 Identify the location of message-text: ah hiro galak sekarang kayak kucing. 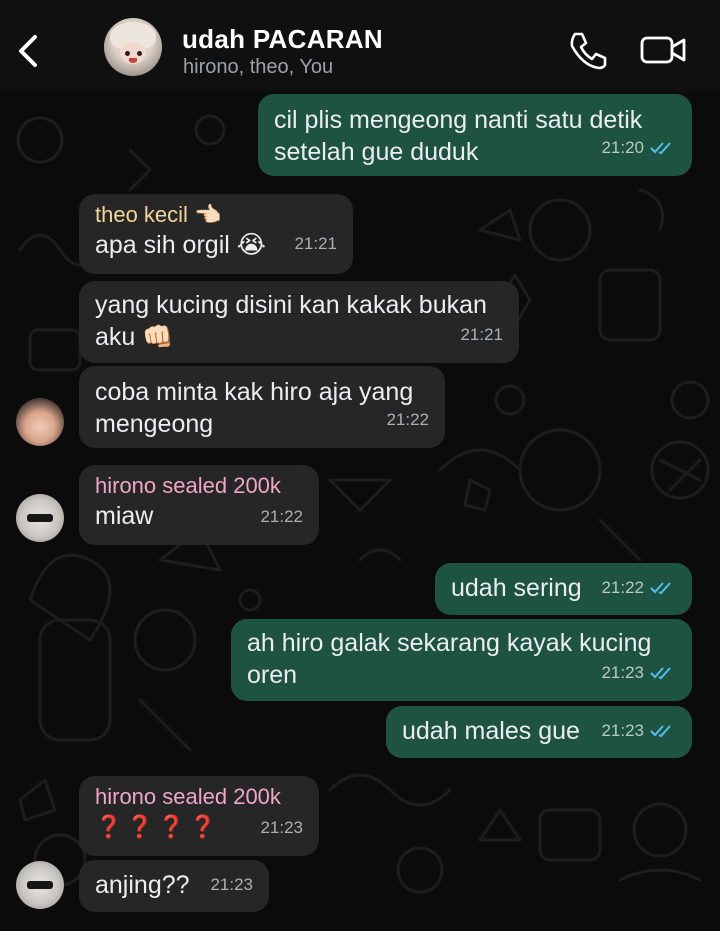
(449, 643).